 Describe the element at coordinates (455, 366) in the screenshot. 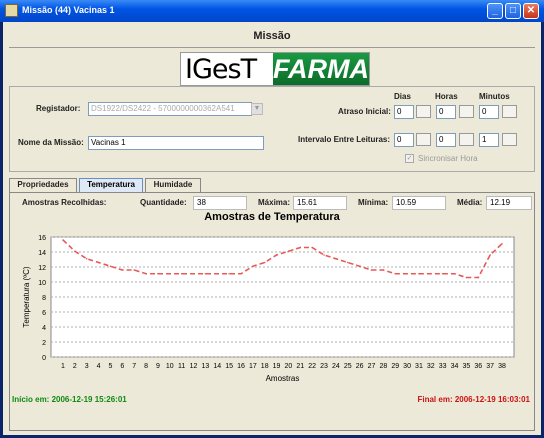

I see `x-tick-label: 34` at that location.